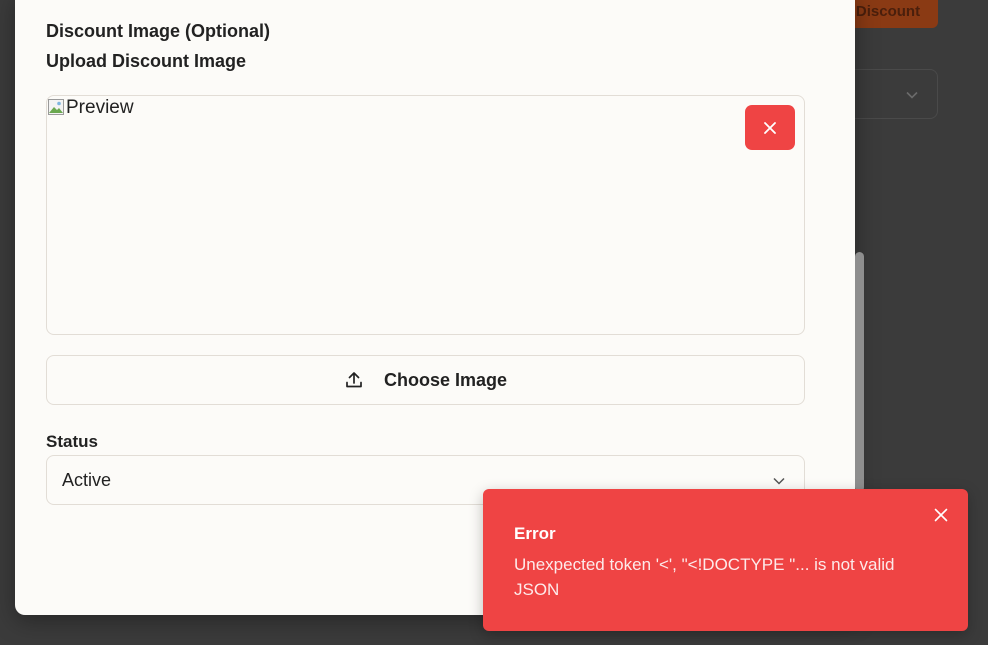  What do you see at coordinates (87, 479) in the screenshot?
I see `status-selected-value: Active` at bounding box center [87, 479].